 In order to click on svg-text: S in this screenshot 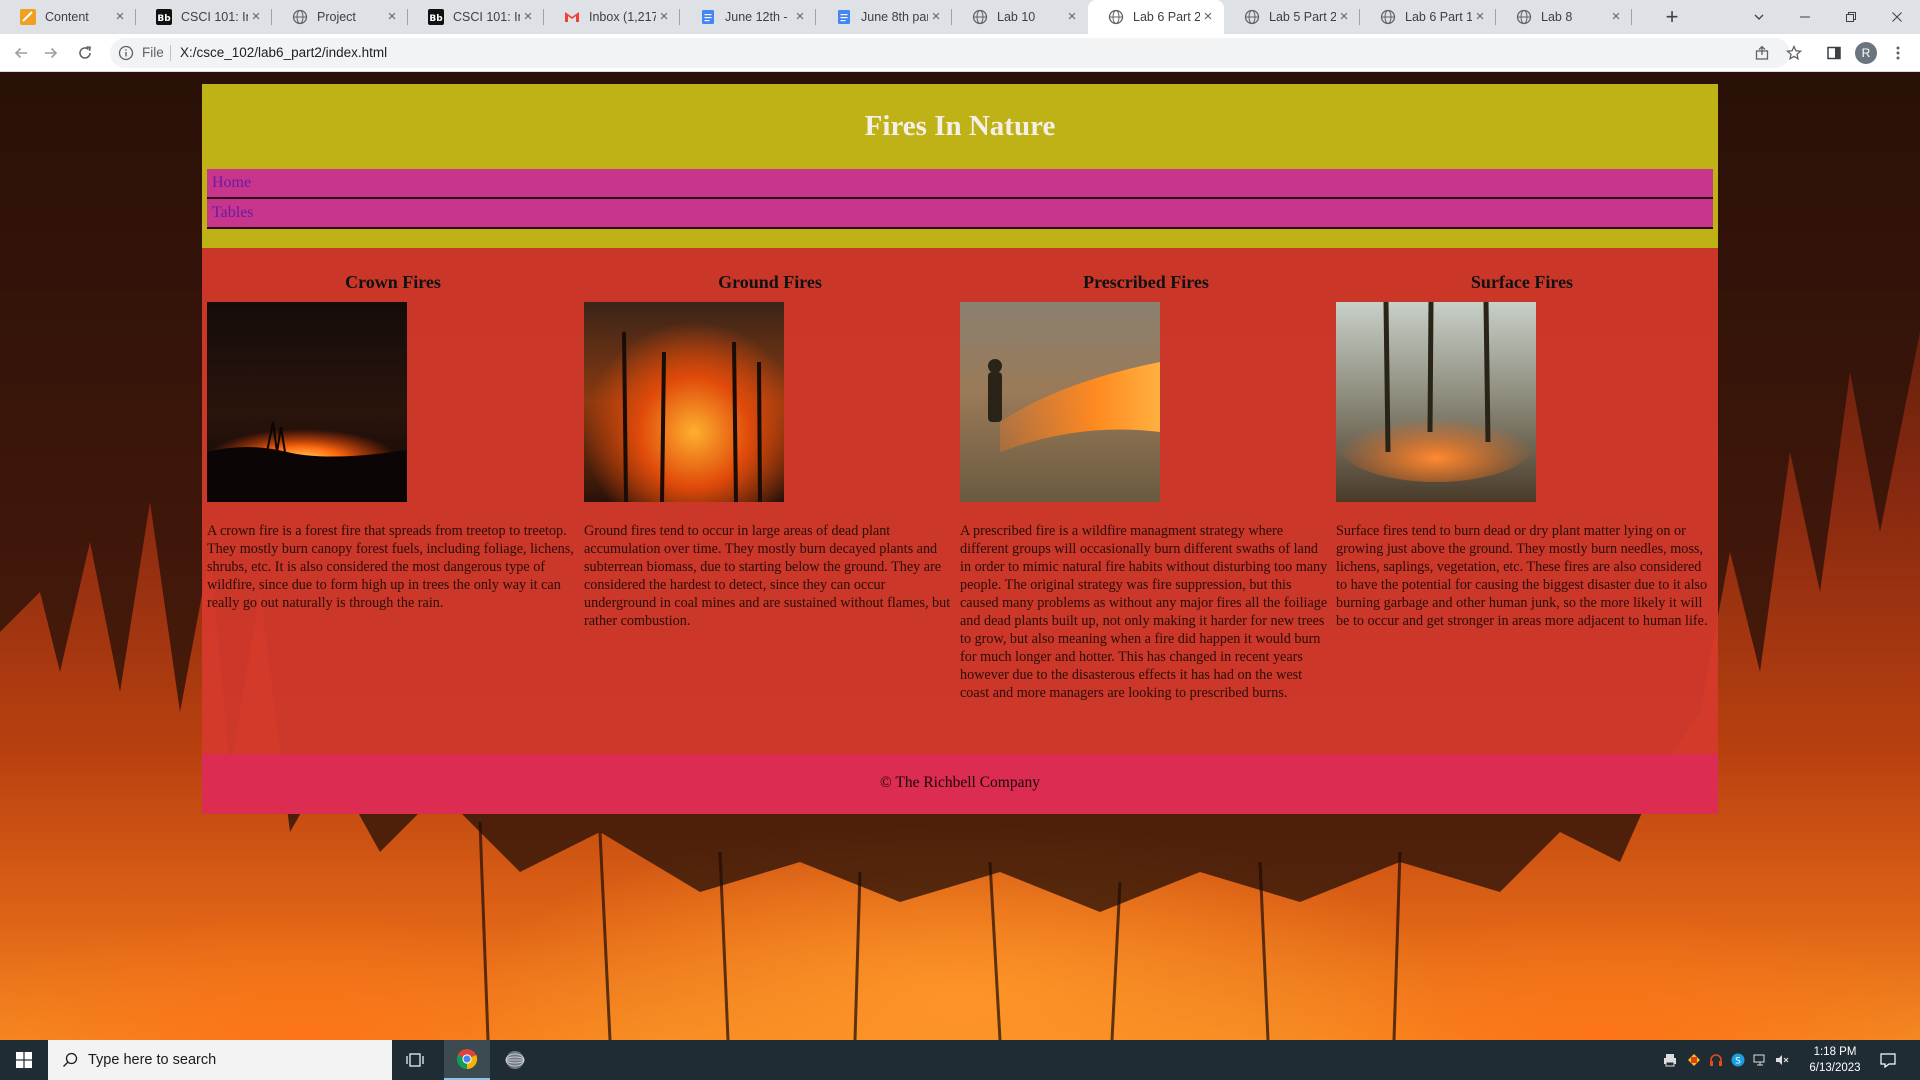, I will do `click(1738, 1062)`.